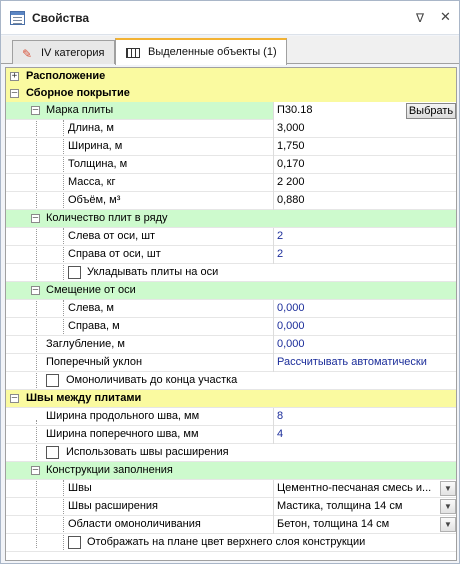 This screenshot has height=564, width=460. Describe the element at coordinates (364, 165) in the screenshot. I see `thickness-value: 0,170` at that location.